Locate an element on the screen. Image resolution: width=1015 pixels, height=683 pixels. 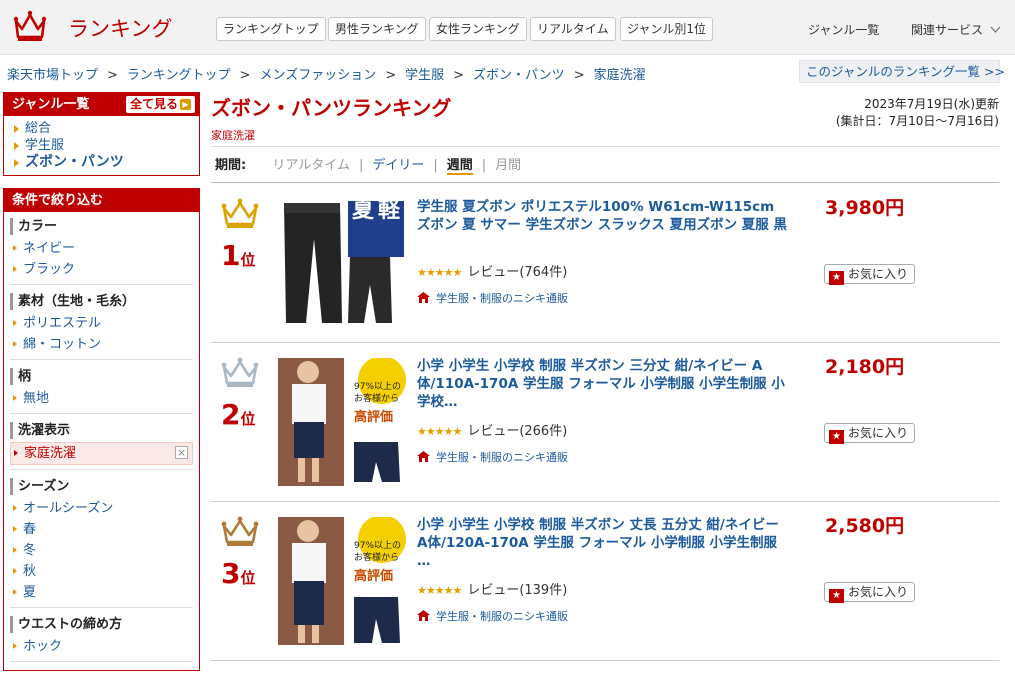
filter-heading: ウエストの締め方 is located at coordinates (101, 624).